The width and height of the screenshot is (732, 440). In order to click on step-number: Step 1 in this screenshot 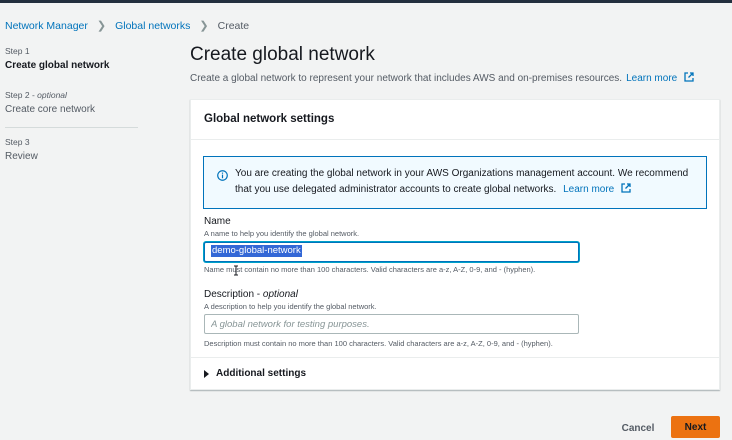, I will do `click(17, 51)`.